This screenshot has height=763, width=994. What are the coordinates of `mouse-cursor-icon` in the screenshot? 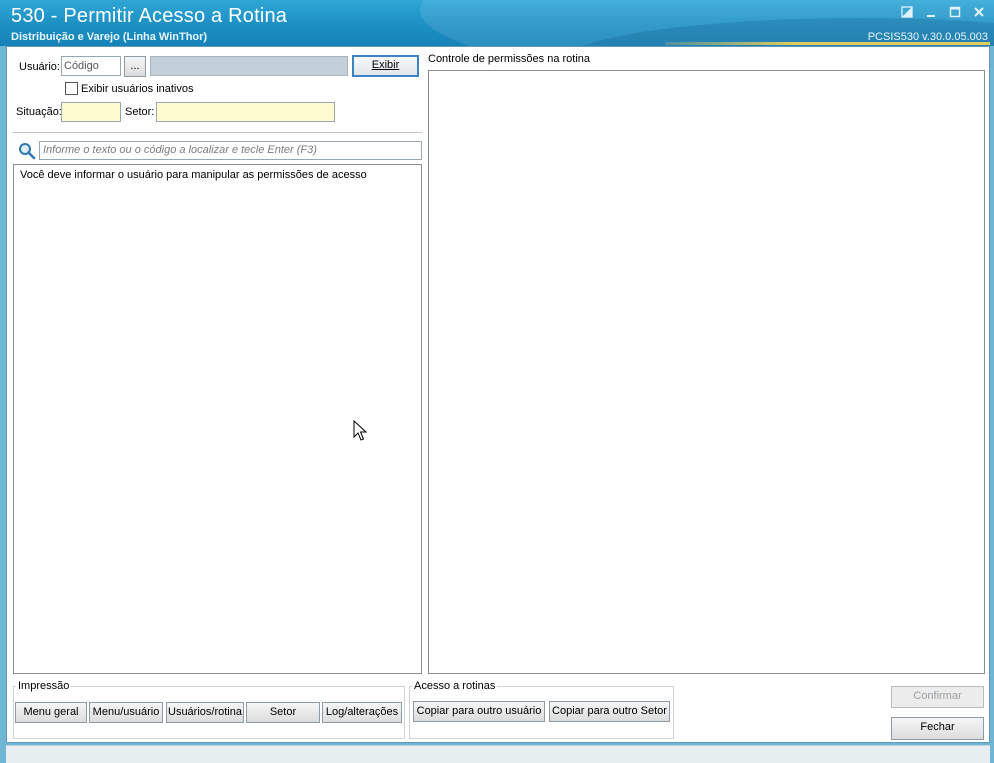 It's located at (360, 432).